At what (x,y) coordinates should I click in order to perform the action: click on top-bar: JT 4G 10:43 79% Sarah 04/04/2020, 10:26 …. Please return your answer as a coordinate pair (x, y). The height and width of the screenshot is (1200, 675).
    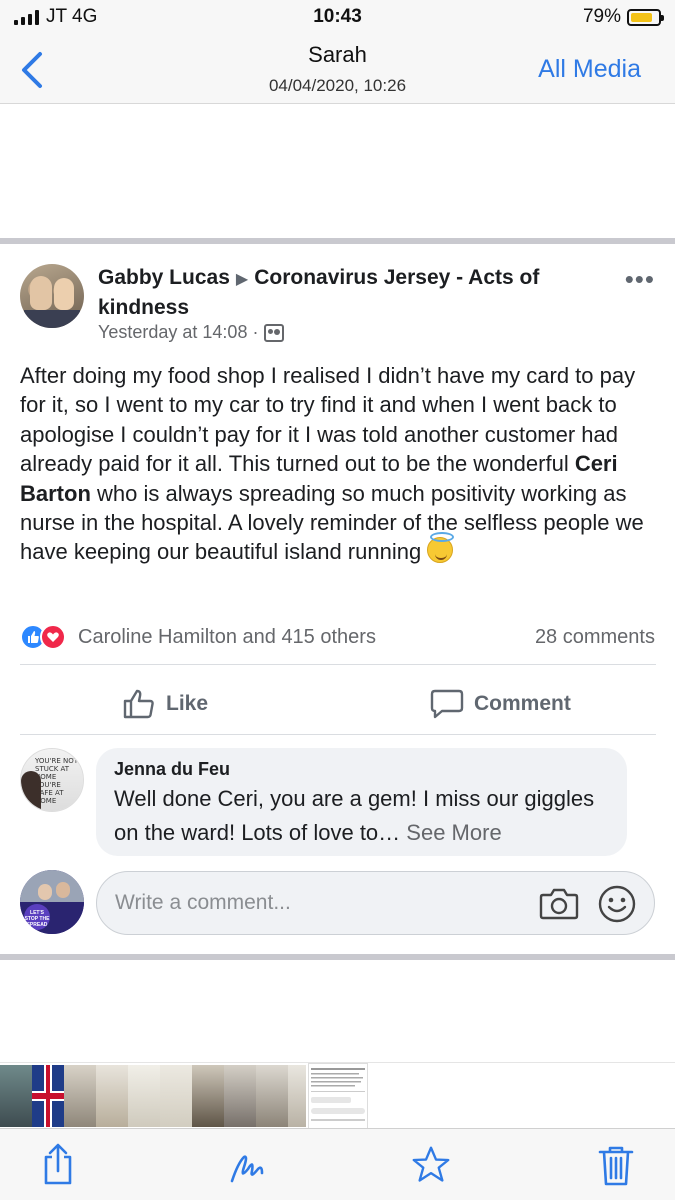
    Looking at the image, I should click on (337, 52).